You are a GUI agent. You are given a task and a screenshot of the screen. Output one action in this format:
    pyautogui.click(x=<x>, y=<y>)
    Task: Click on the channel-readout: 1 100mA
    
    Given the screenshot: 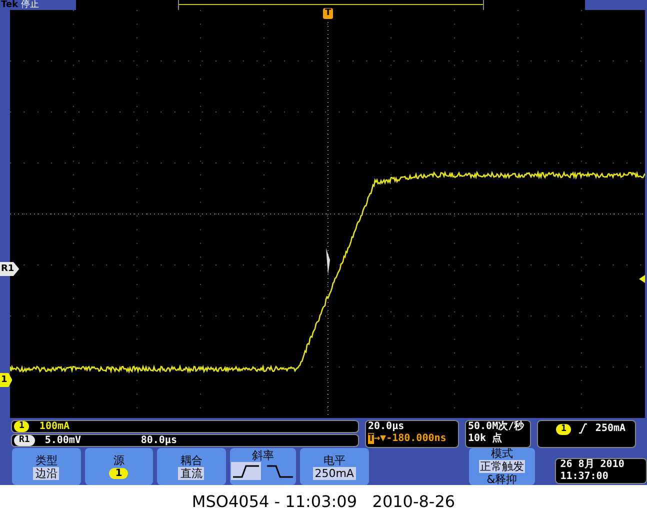 What is the action you would take?
    pyautogui.click(x=185, y=426)
    